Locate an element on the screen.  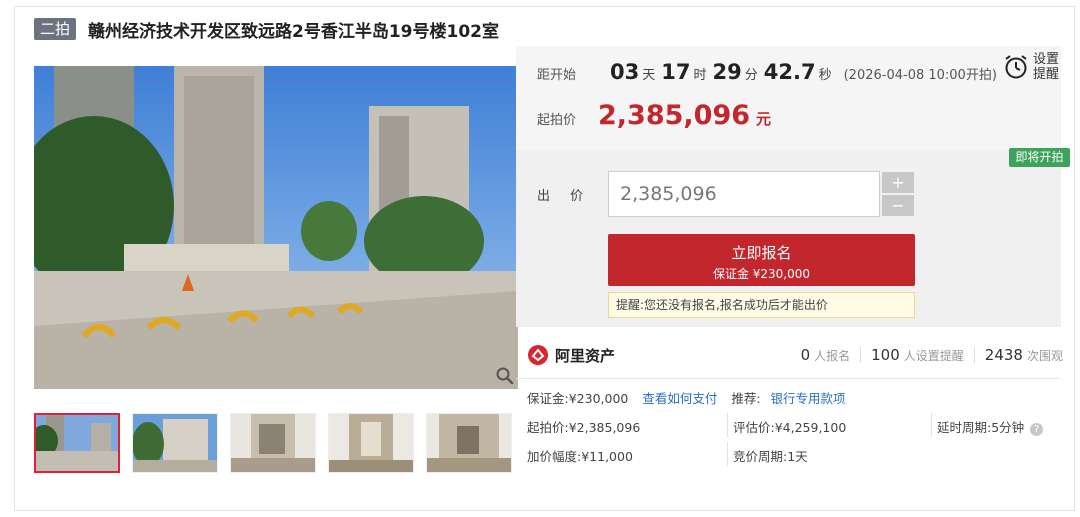
countdown-minutes: 29 is located at coordinates (727, 72).